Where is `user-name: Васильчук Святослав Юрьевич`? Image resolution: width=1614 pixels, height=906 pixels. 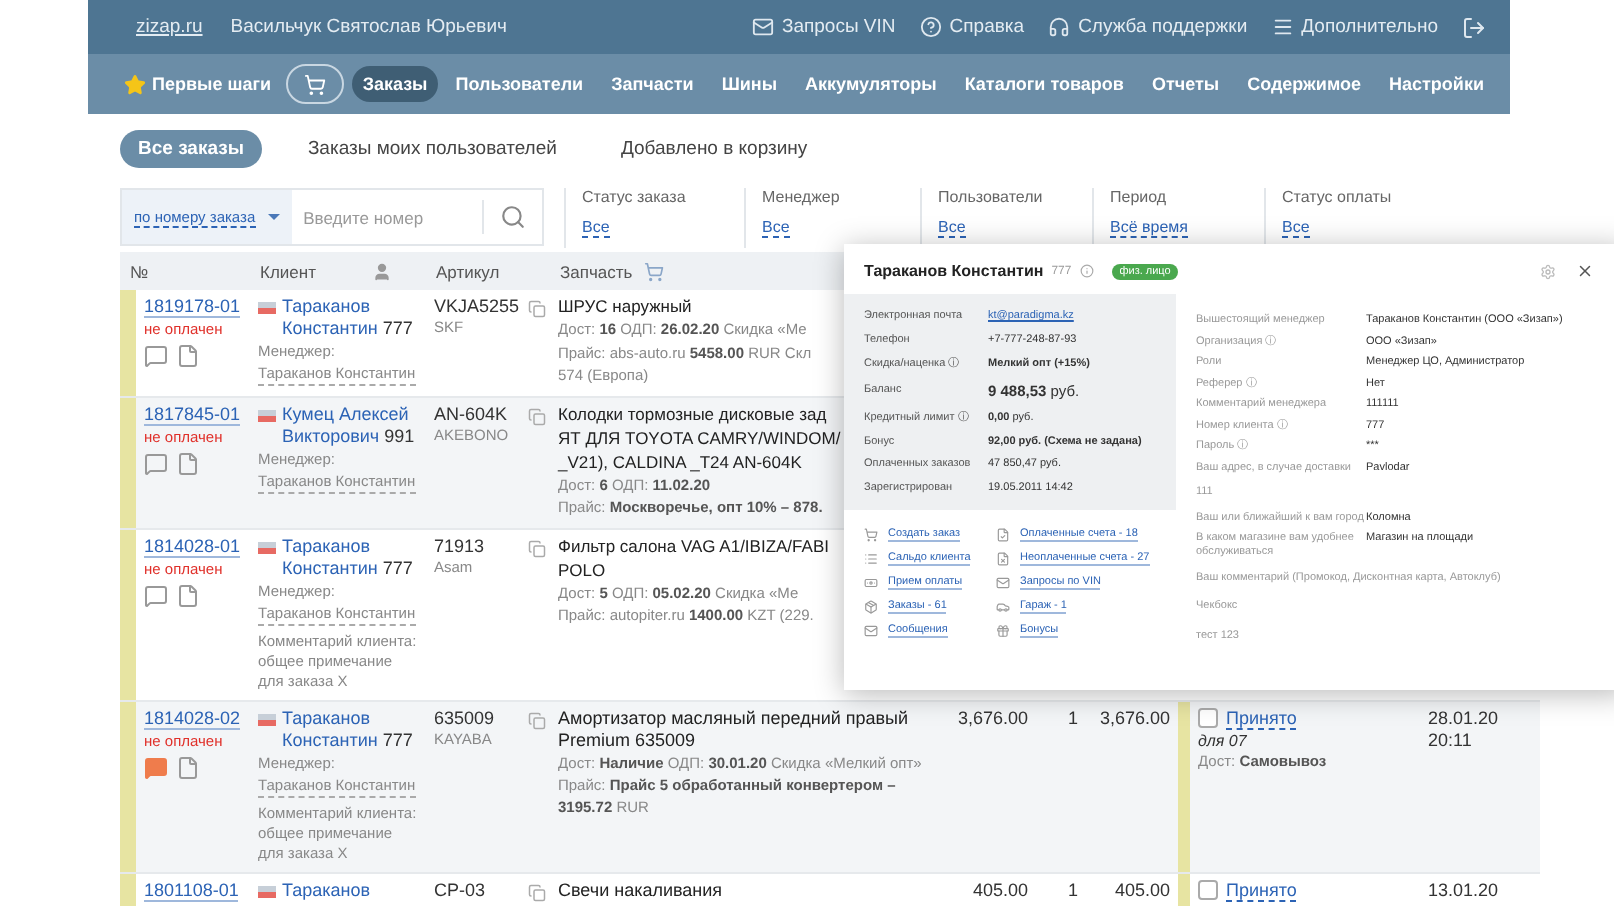 user-name: Васильчук Святослав Юрьевич is located at coordinates (368, 27).